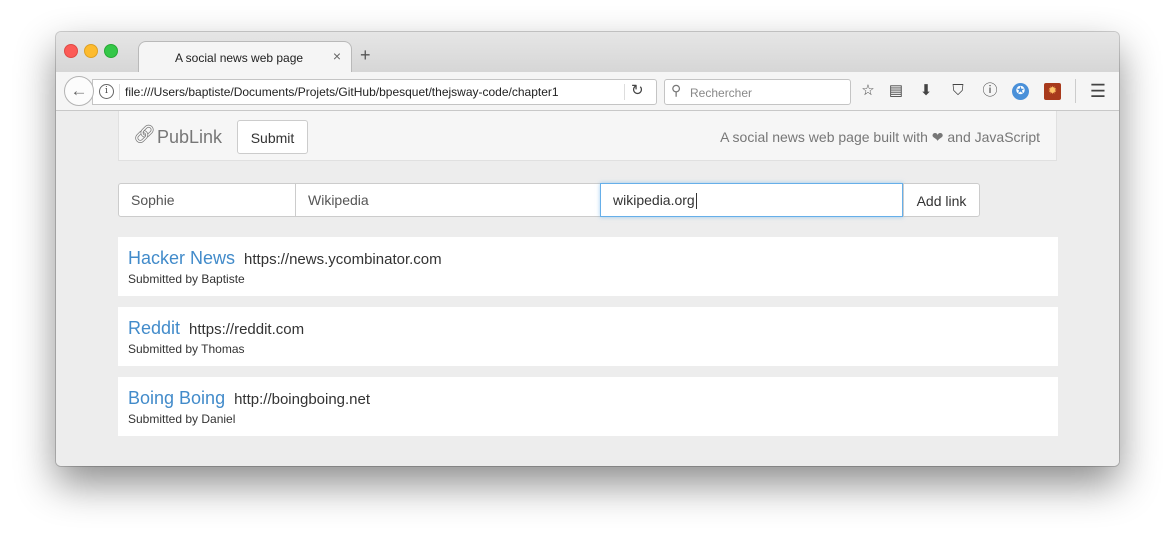 This screenshot has width=1175, height=547. Describe the element at coordinates (448, 200) in the screenshot. I see `link-title-input: Wikipedia` at that location.